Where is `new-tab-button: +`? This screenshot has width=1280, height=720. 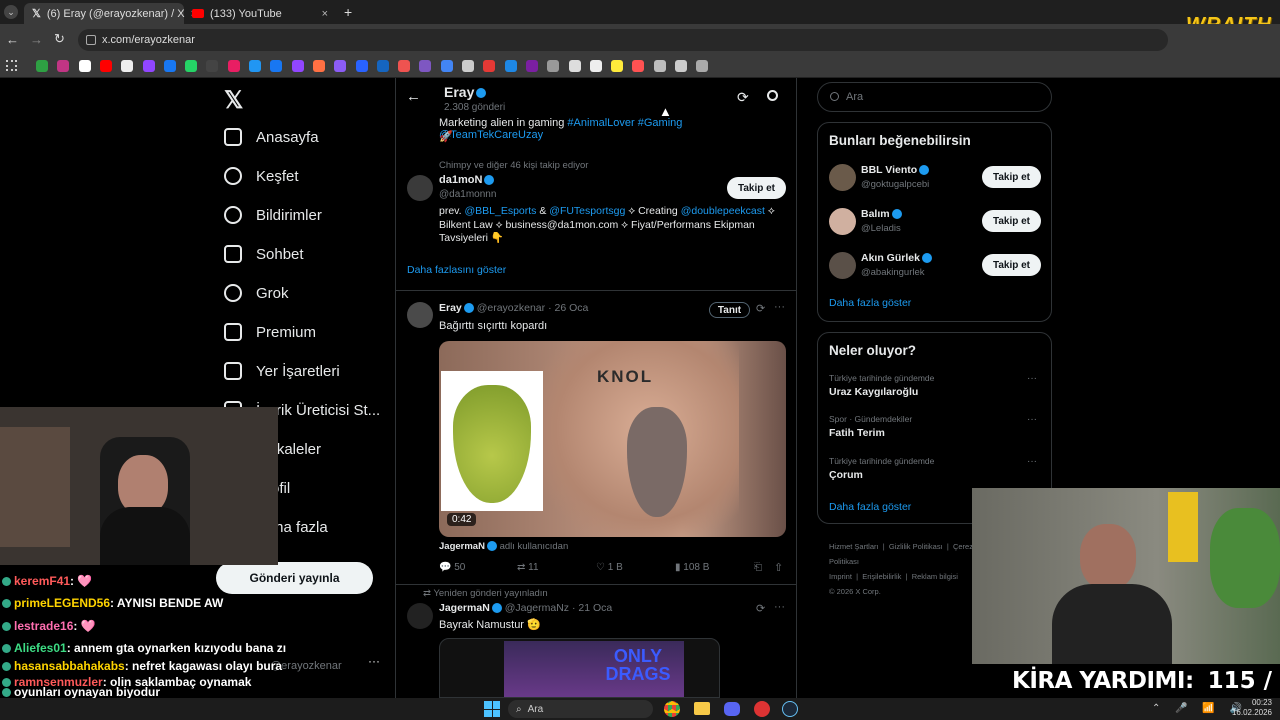 new-tab-button: + is located at coordinates (348, 12).